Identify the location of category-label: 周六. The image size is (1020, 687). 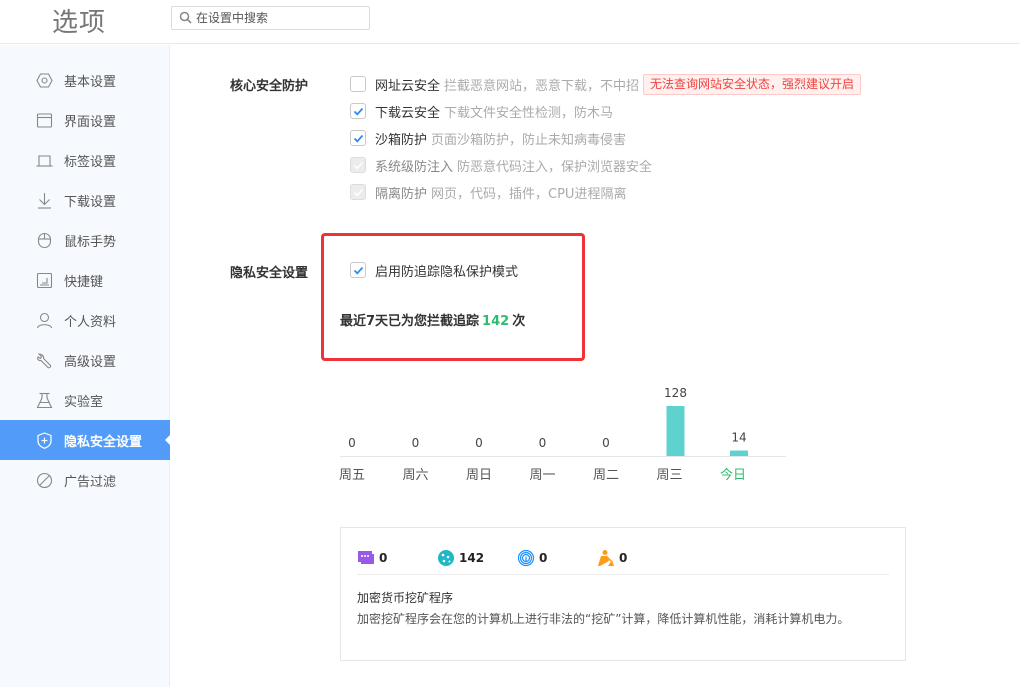
(415, 475).